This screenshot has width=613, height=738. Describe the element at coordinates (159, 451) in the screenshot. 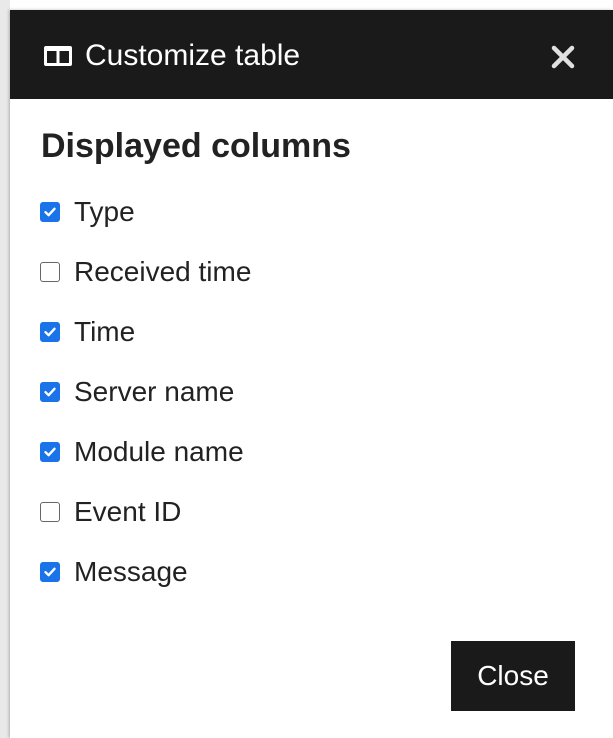

I see `column-label: Module name` at that location.